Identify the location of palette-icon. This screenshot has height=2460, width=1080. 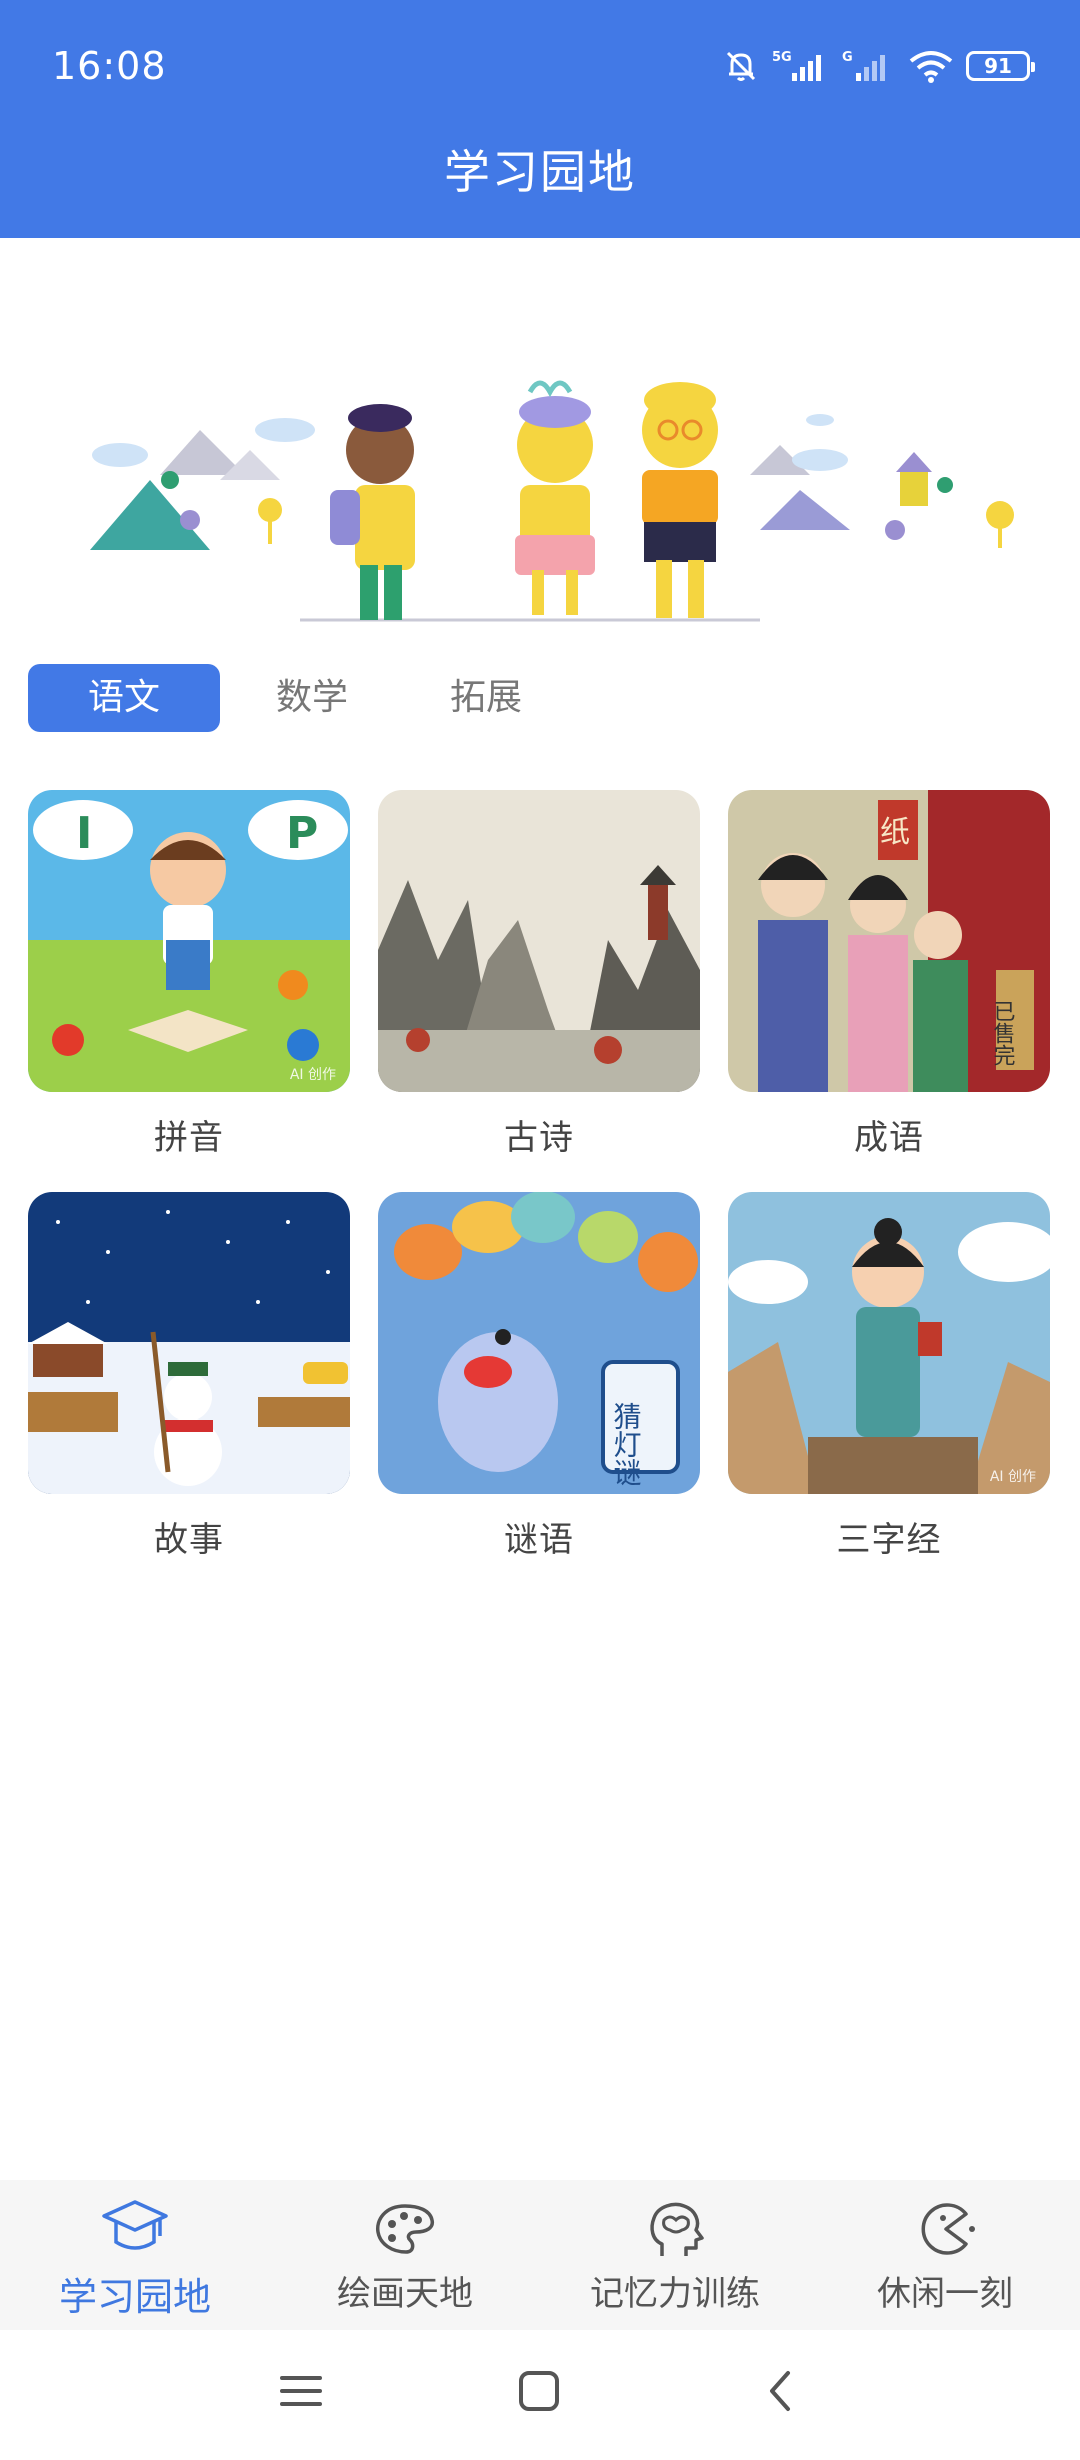
(405, 2229).